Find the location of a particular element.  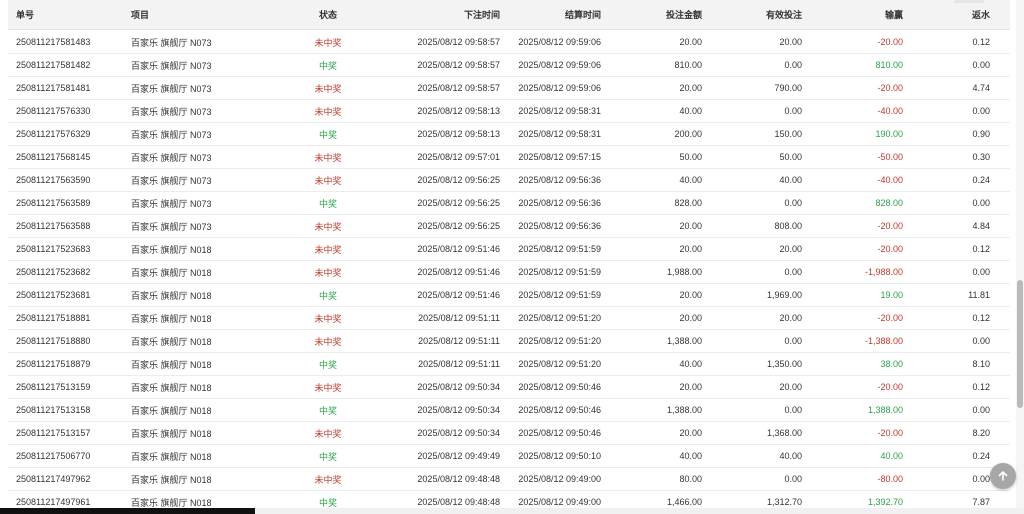

bet-amount-cell: 1,988.00 is located at coordinates (684, 272).